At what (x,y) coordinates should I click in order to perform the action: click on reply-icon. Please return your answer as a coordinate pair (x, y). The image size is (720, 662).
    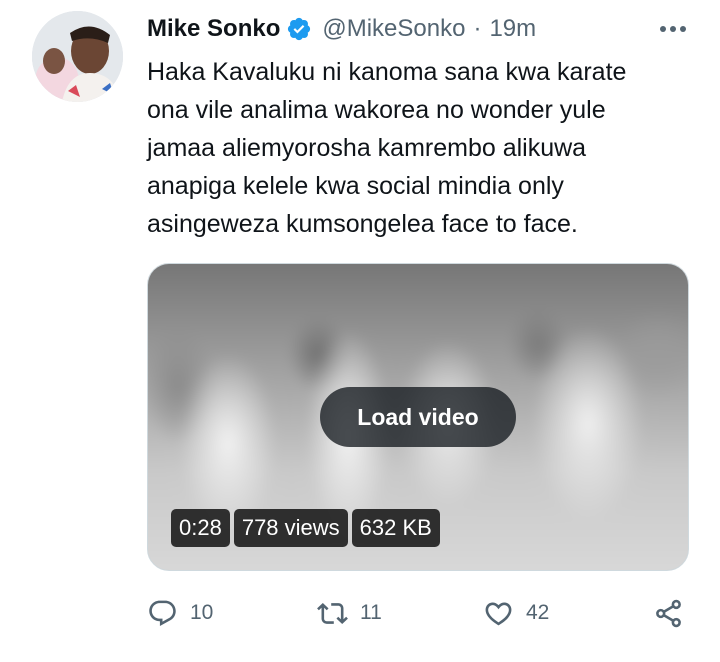
    Looking at the image, I should click on (162, 613).